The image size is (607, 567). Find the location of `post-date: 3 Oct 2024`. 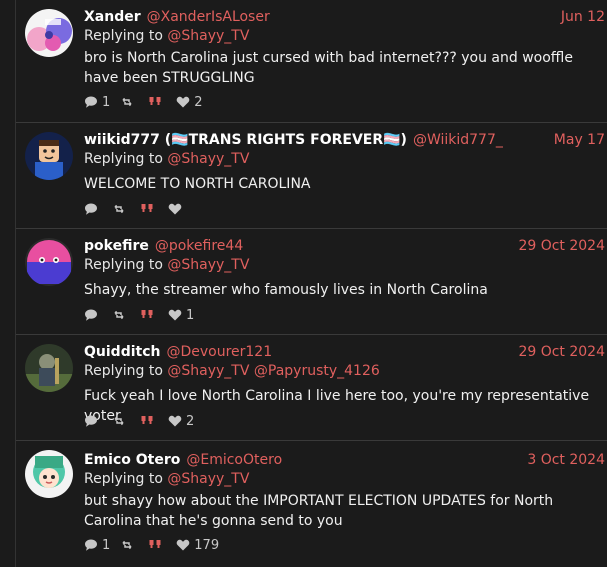

post-date: 3 Oct 2024 is located at coordinates (566, 460).